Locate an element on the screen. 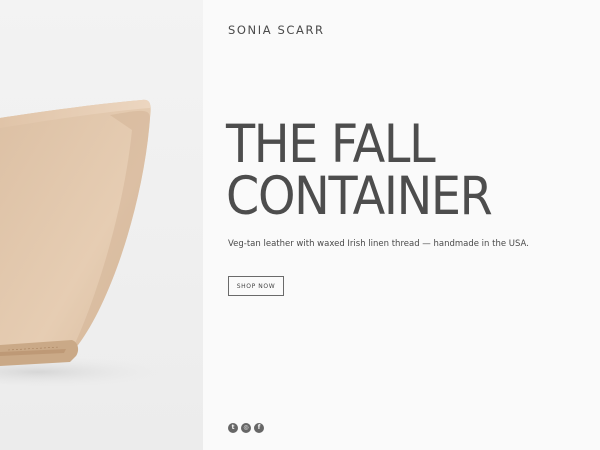  headline-line-1: THE FALL is located at coordinates (331, 144).